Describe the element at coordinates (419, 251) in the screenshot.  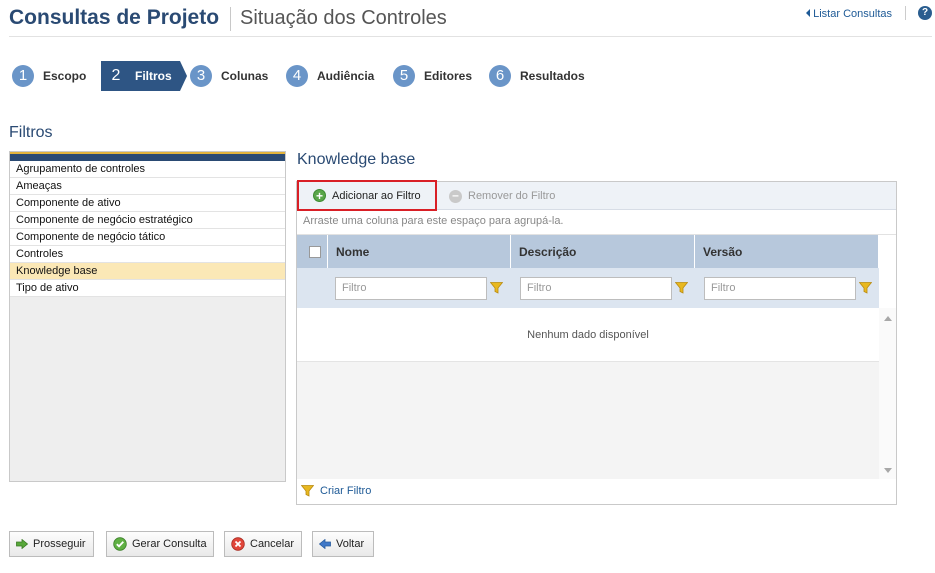
I see `column-header-nome: Nome` at that location.